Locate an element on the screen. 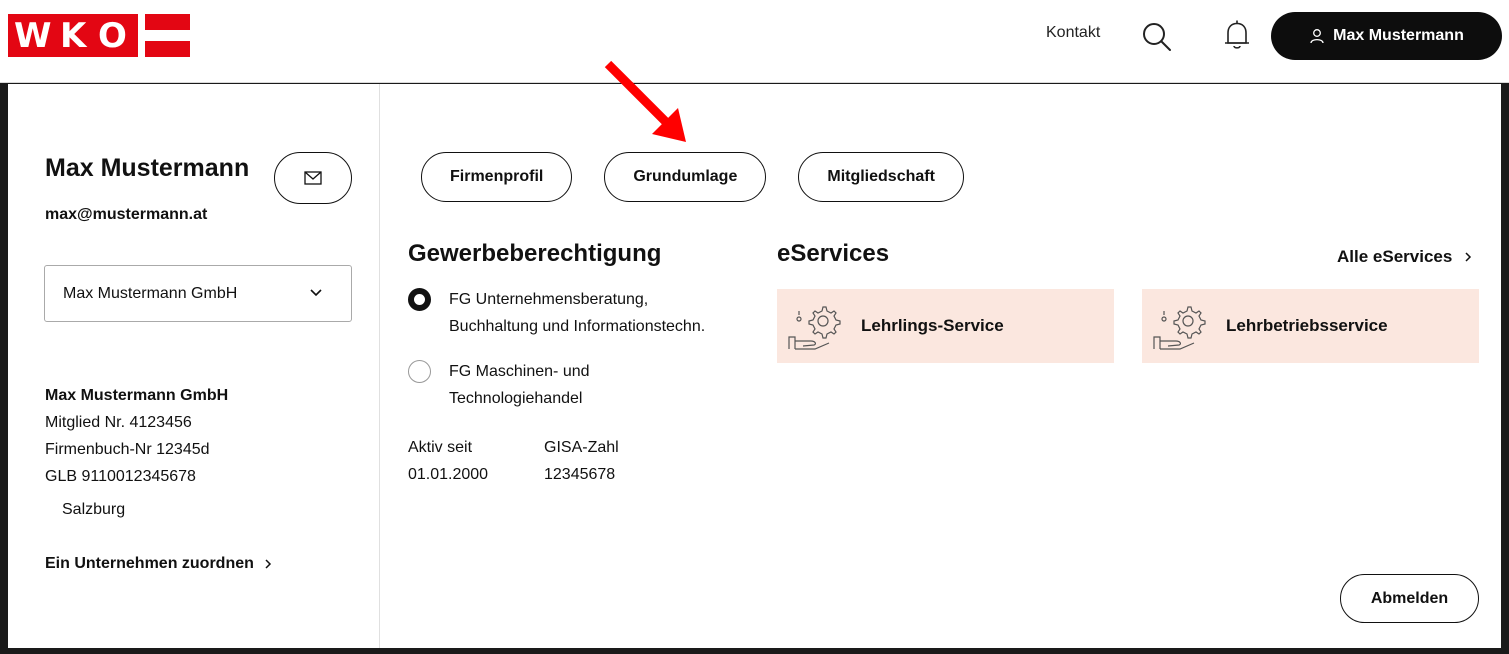 This screenshot has width=1509, height=654. tab-grundumlage: Grundumlage is located at coordinates (685, 177).